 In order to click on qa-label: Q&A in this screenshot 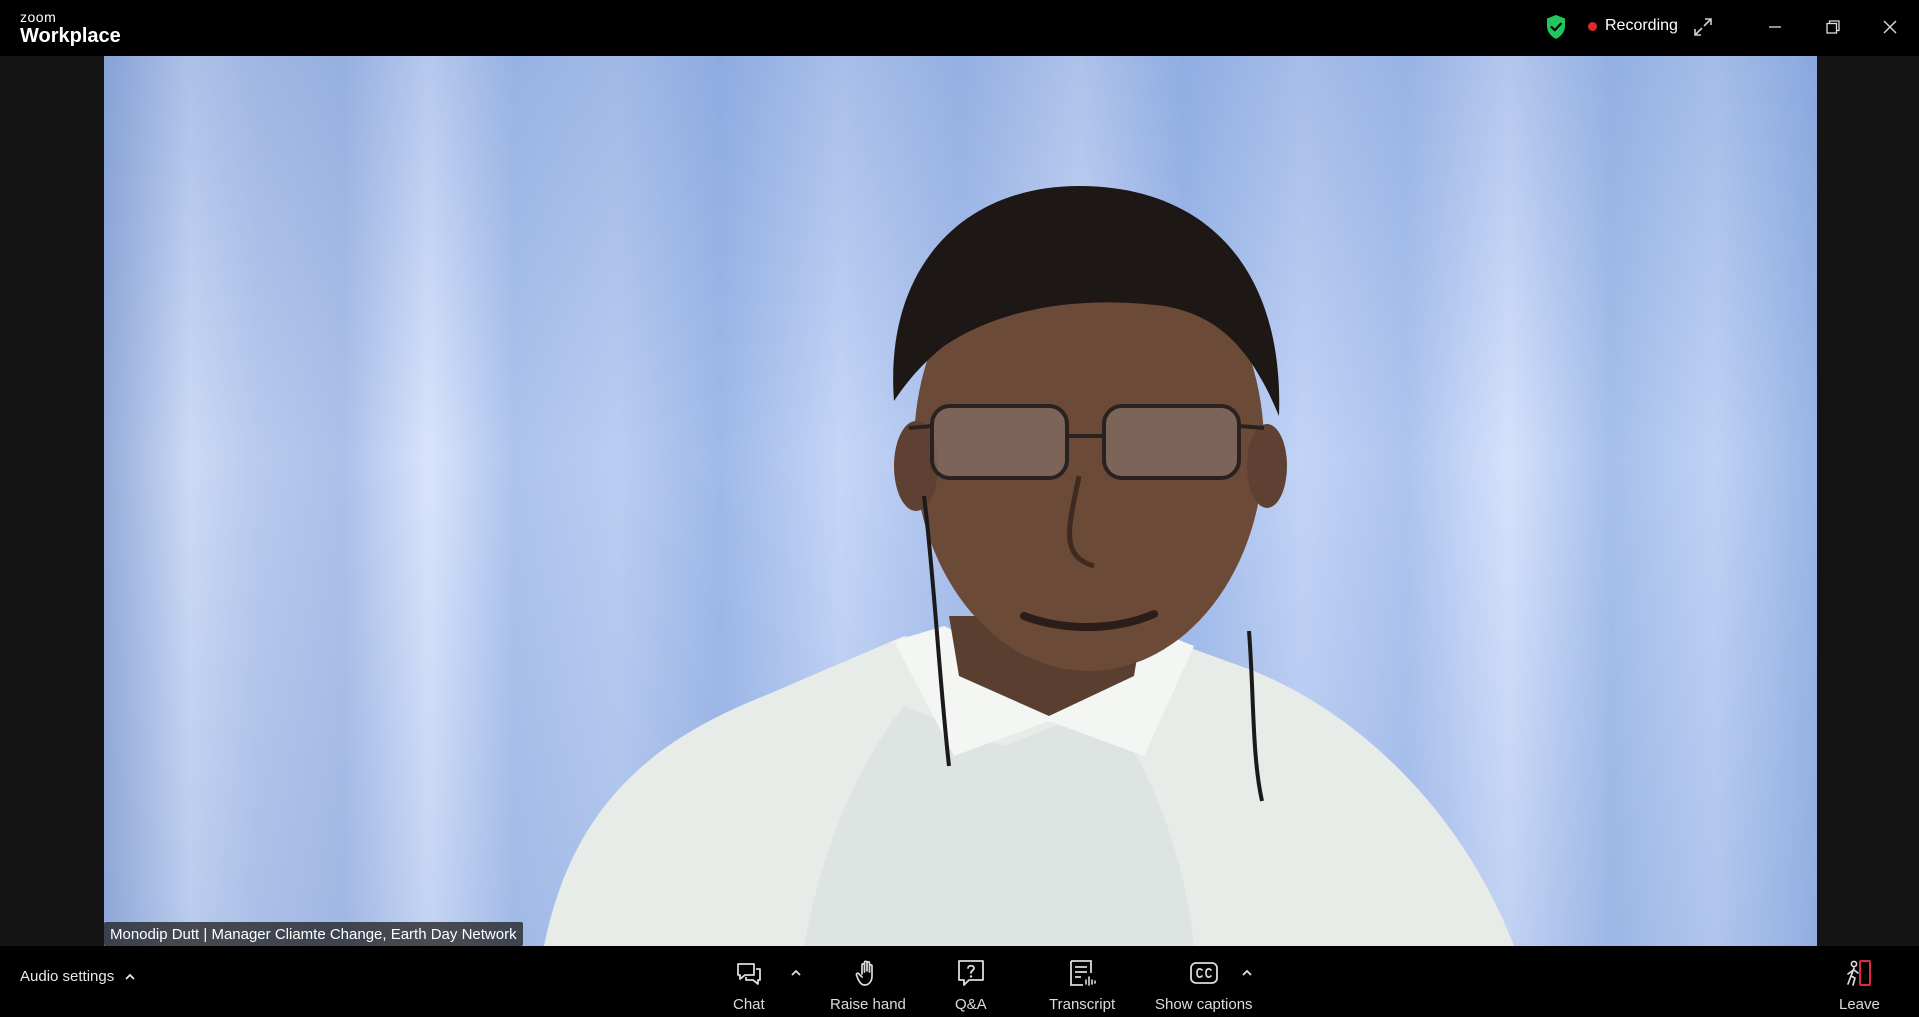, I will do `click(971, 1004)`.